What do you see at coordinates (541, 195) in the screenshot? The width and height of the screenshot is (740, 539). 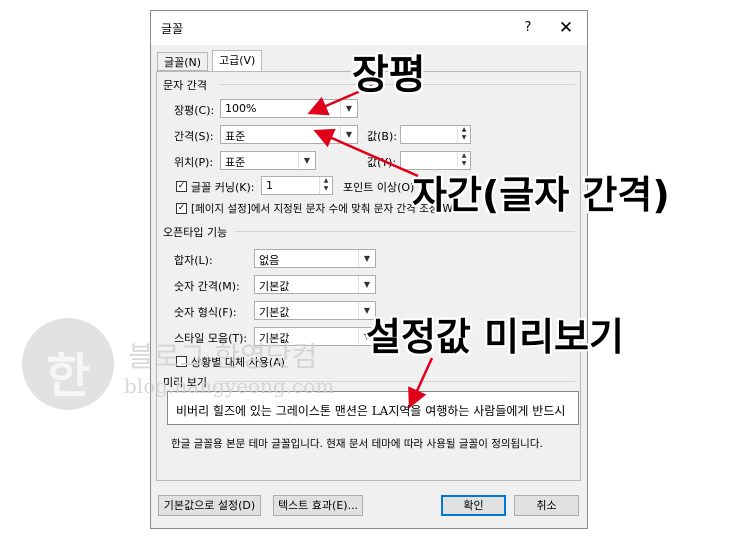 I see `annotation-spacing: 자간(글자 간격)` at bounding box center [541, 195].